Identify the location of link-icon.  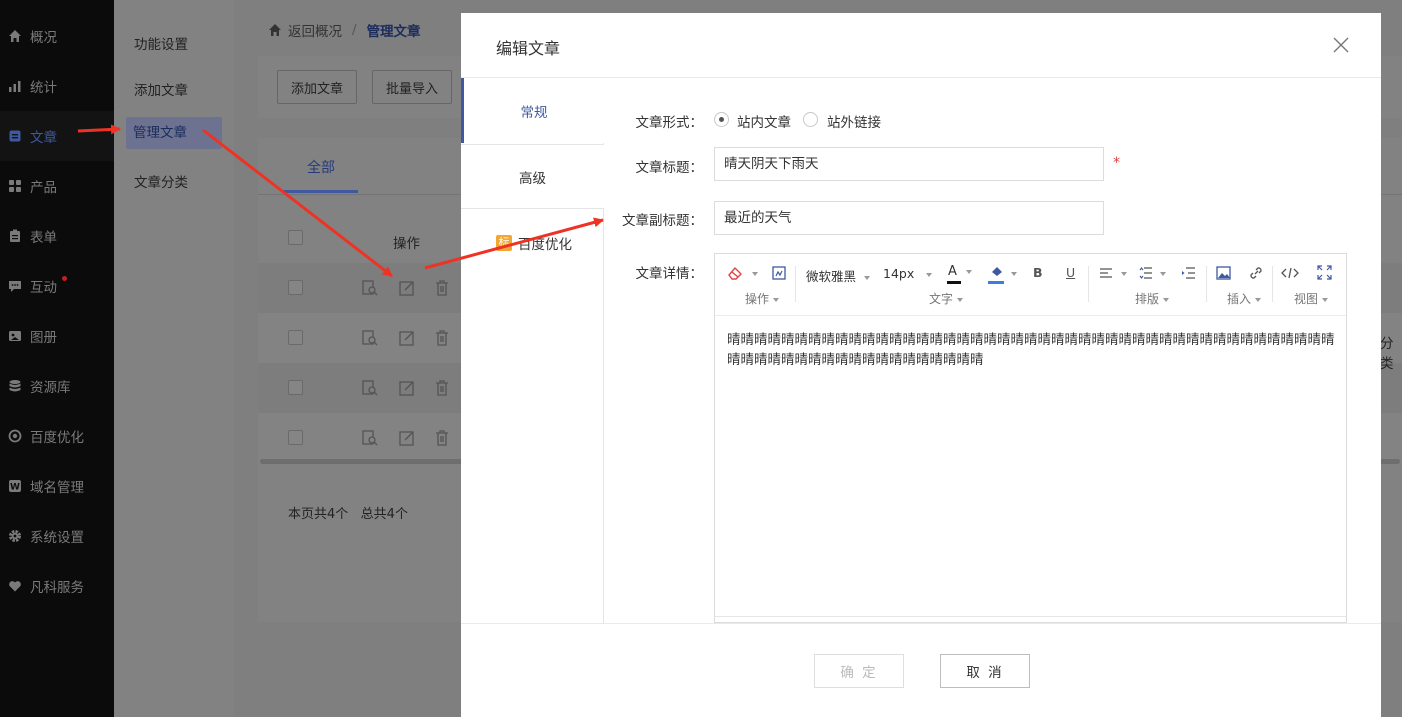
(1256, 273).